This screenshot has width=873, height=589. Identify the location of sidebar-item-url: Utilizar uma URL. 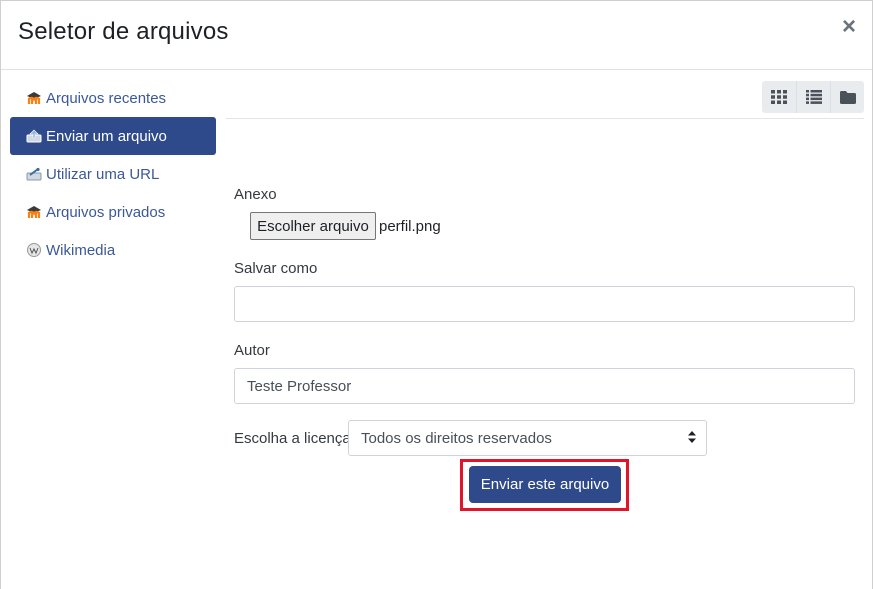
(113, 174).